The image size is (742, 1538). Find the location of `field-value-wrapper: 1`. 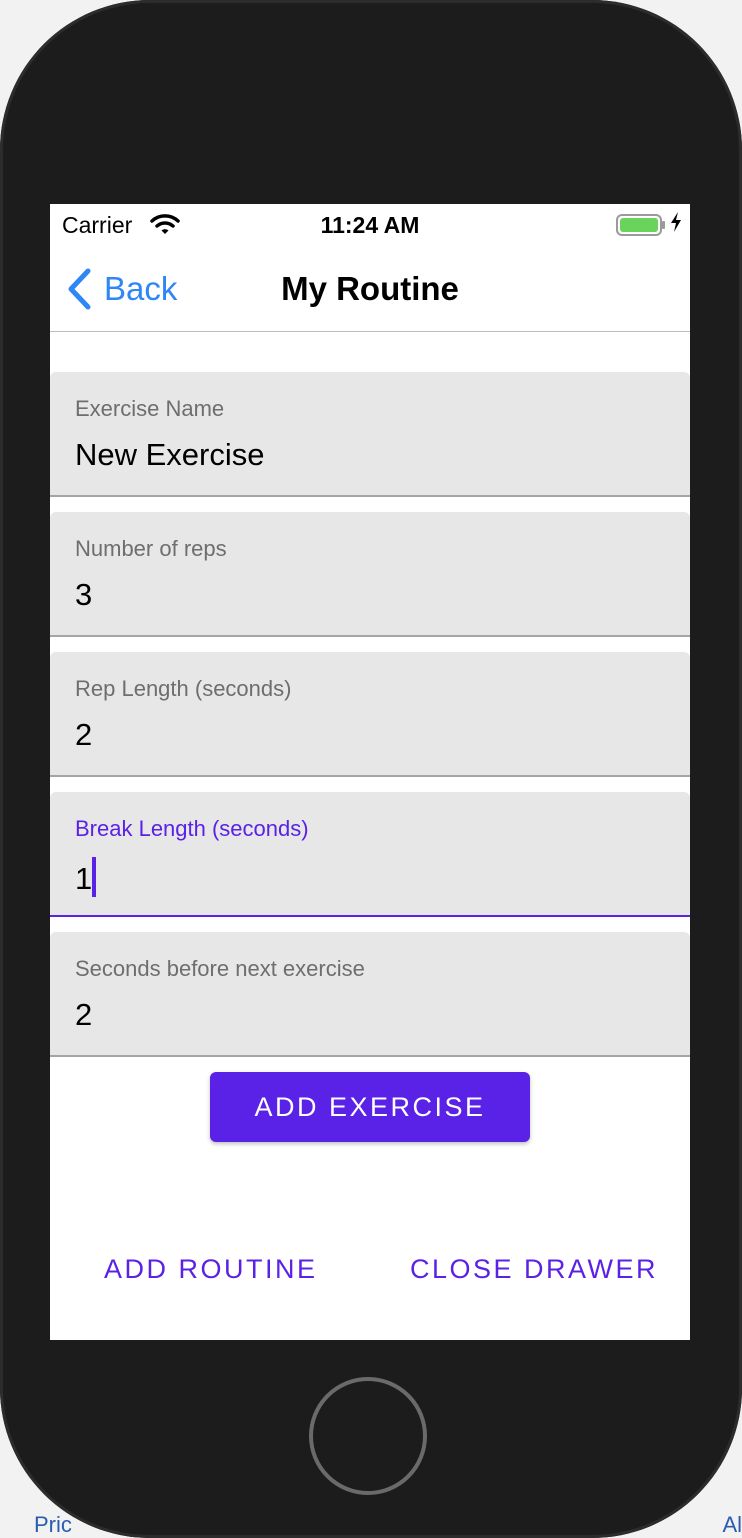

field-value-wrapper: 1 is located at coordinates (86, 877).